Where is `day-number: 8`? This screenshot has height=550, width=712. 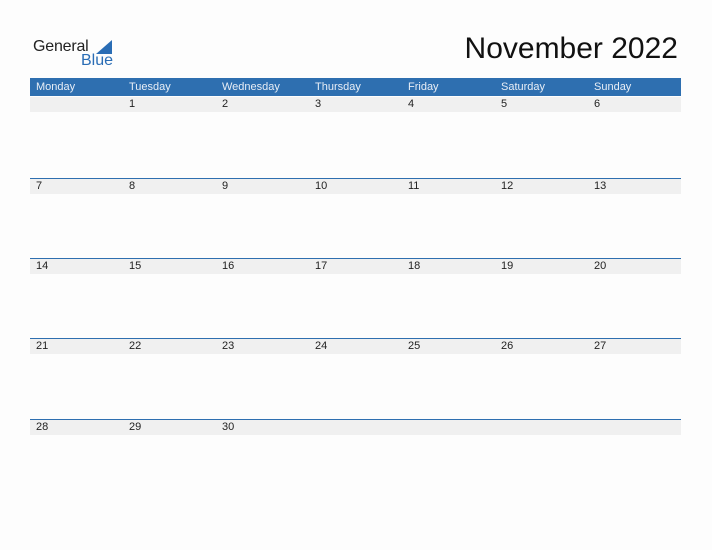 day-number: 8 is located at coordinates (132, 186).